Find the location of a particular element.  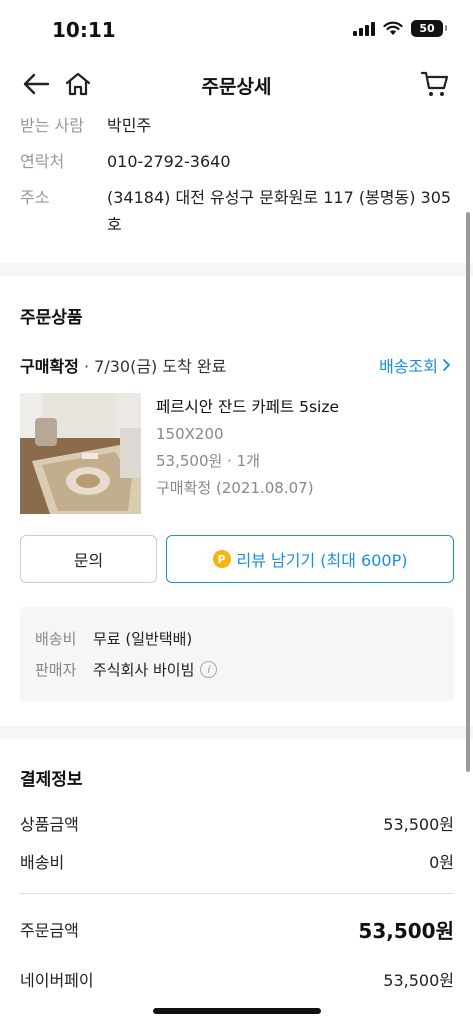

payment-method-value: 53,500원 is located at coordinates (418, 980).